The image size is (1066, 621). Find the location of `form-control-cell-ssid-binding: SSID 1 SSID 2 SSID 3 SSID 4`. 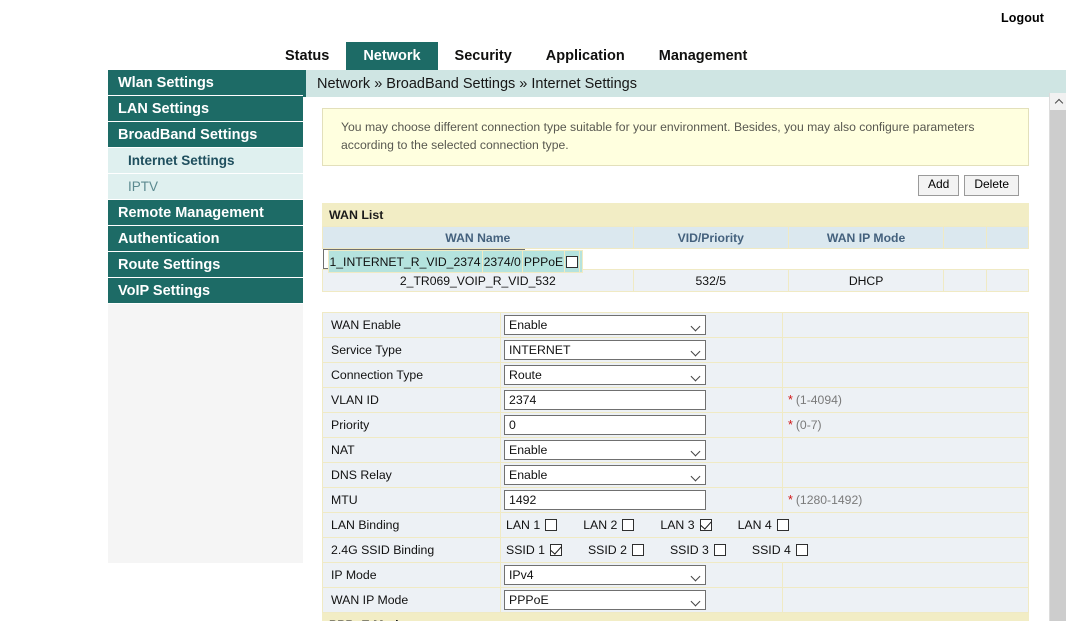

form-control-cell-ssid-binding: SSID 1 SSID 2 SSID 3 SSID 4 is located at coordinates (764, 550).